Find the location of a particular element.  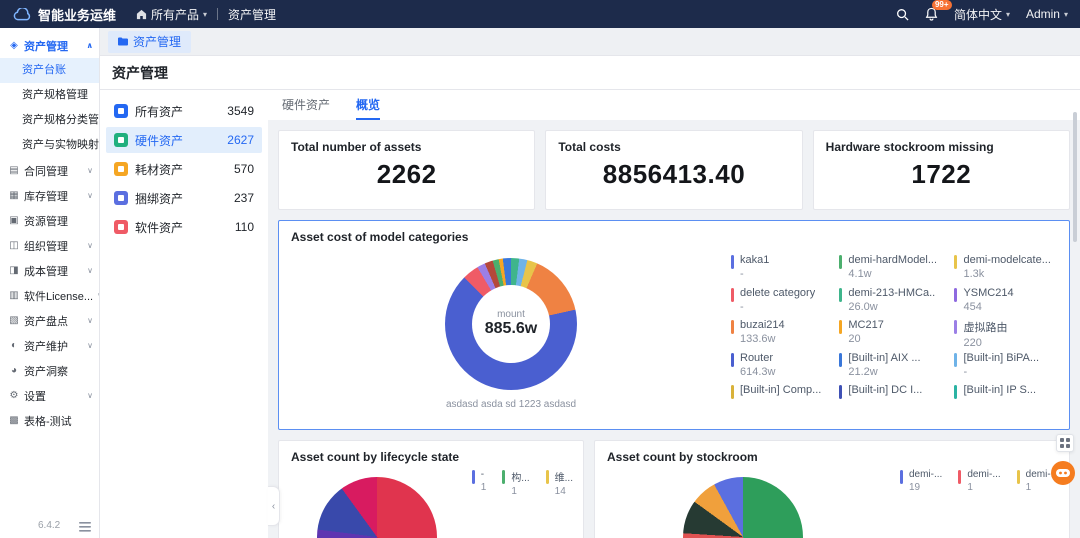

brand: 智能业务运维 is located at coordinates (64, 14).